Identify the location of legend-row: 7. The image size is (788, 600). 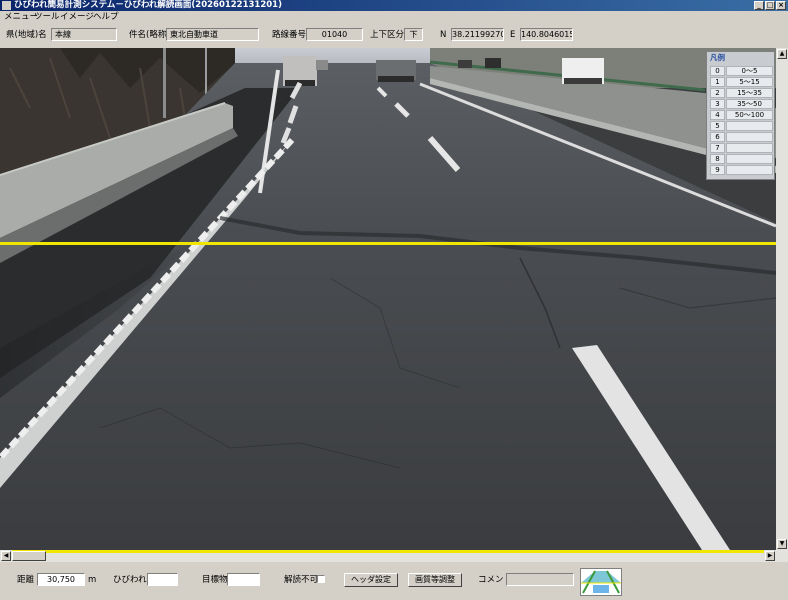
(741, 148).